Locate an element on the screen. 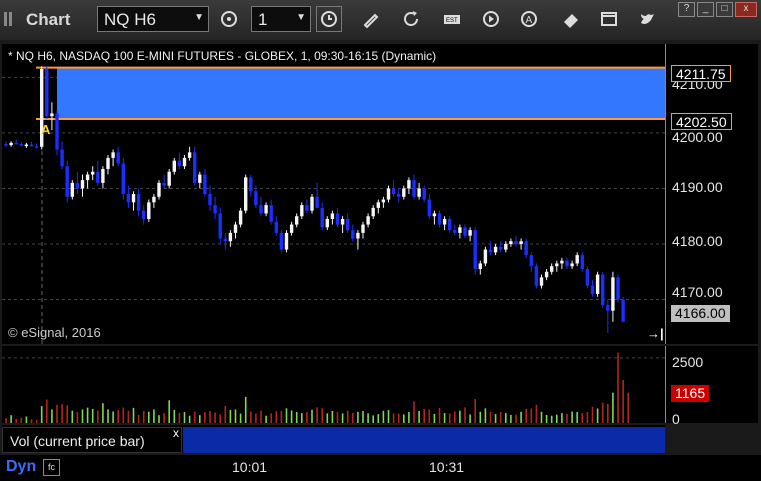 Image resolution: width=761 pixels, height=481 pixels. price-tick: 4180.00 is located at coordinates (697, 241).